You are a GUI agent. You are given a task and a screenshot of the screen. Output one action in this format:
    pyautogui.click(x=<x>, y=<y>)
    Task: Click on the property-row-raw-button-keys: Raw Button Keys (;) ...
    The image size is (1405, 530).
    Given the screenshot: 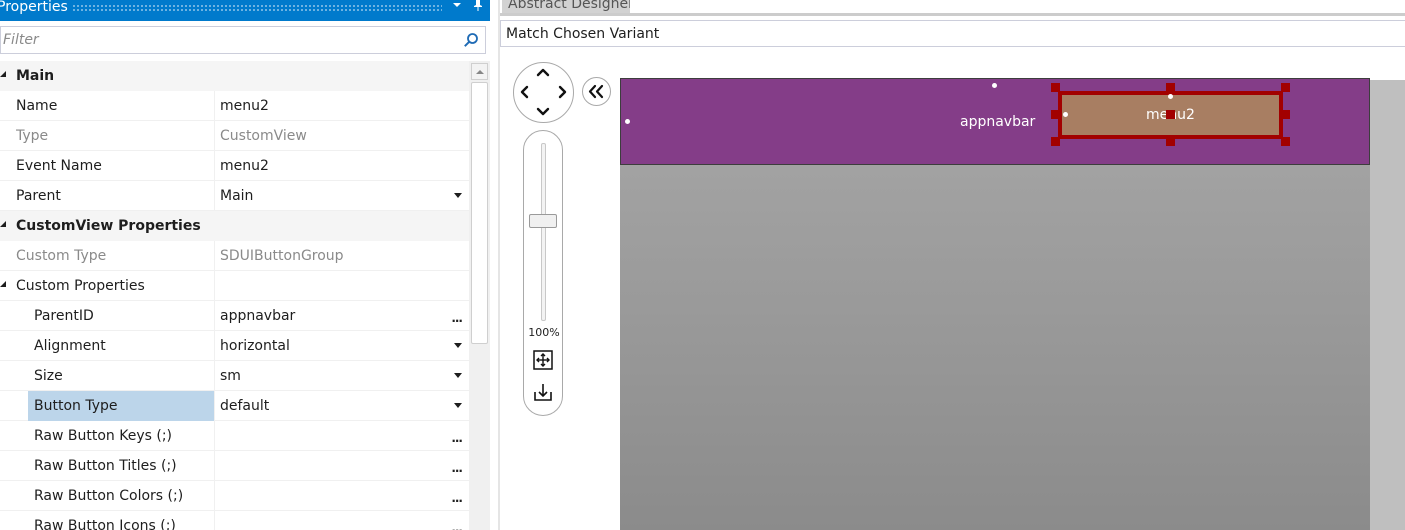 What is the action you would take?
    pyautogui.click(x=234, y=436)
    